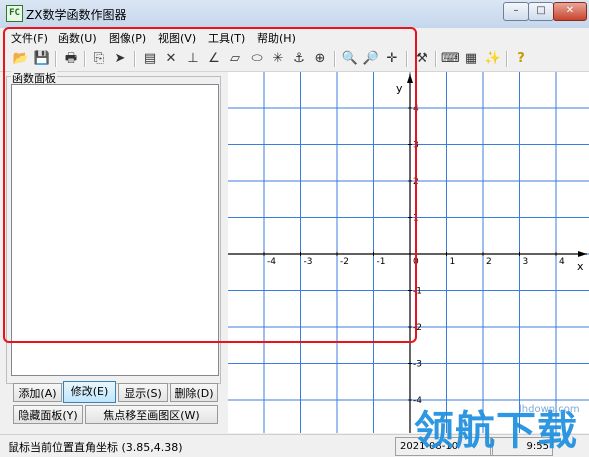 The width and height of the screenshot is (589, 457). I want to click on menu-view: 视图(V), so click(177, 38).